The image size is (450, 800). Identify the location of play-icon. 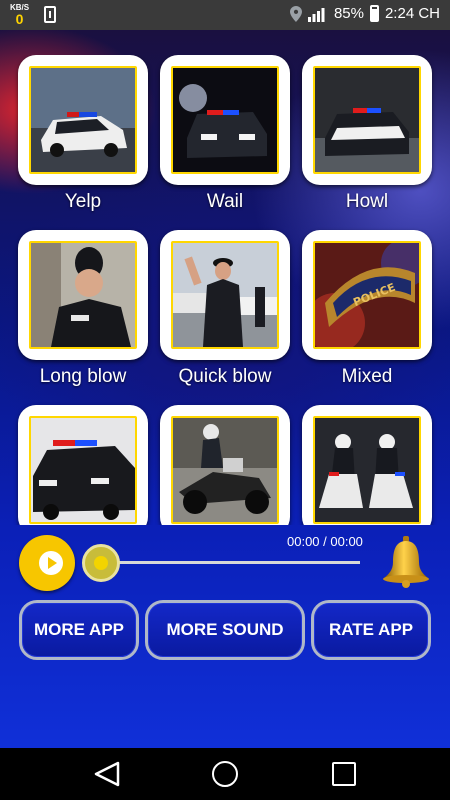
(51, 563).